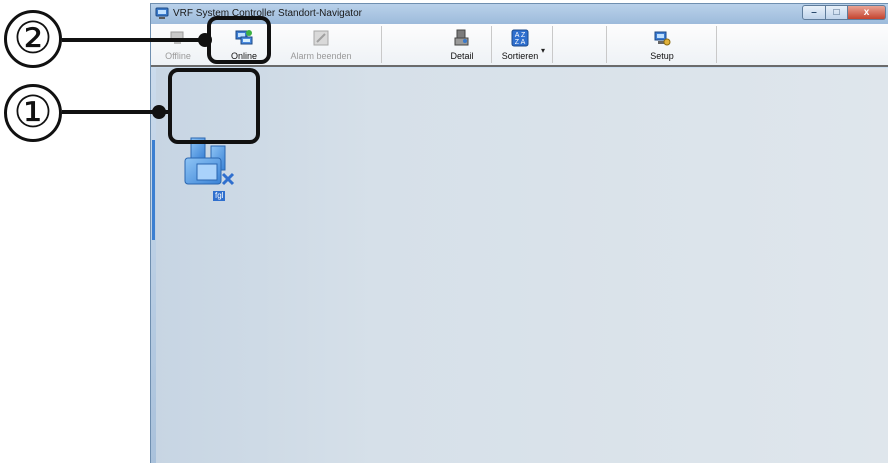 The image size is (888, 463). I want to click on alarm-end-label: Alarm beenden, so click(321, 56).